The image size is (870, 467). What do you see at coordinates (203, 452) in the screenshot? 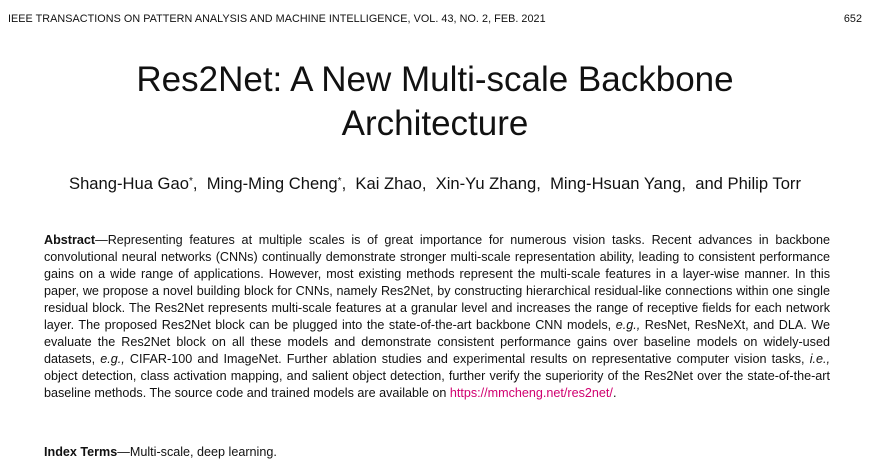
I see `index-terms-text: Multi-scale, deep learning.` at bounding box center [203, 452].